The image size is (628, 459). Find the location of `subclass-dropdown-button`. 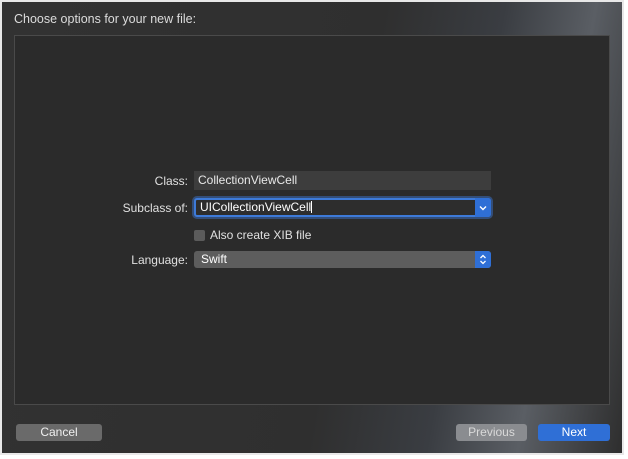

subclass-dropdown-button is located at coordinates (483, 207).